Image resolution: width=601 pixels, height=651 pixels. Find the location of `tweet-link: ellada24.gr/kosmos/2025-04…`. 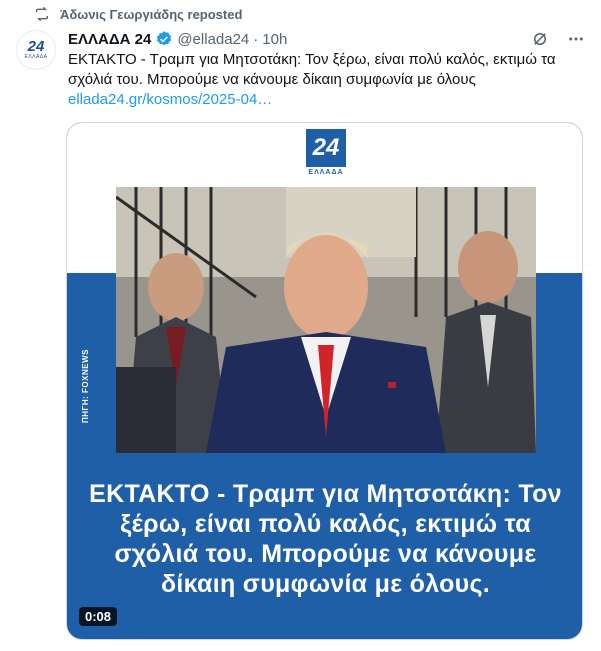

tweet-link: ellada24.gr/kosmos/2025-04… is located at coordinates (170, 100).